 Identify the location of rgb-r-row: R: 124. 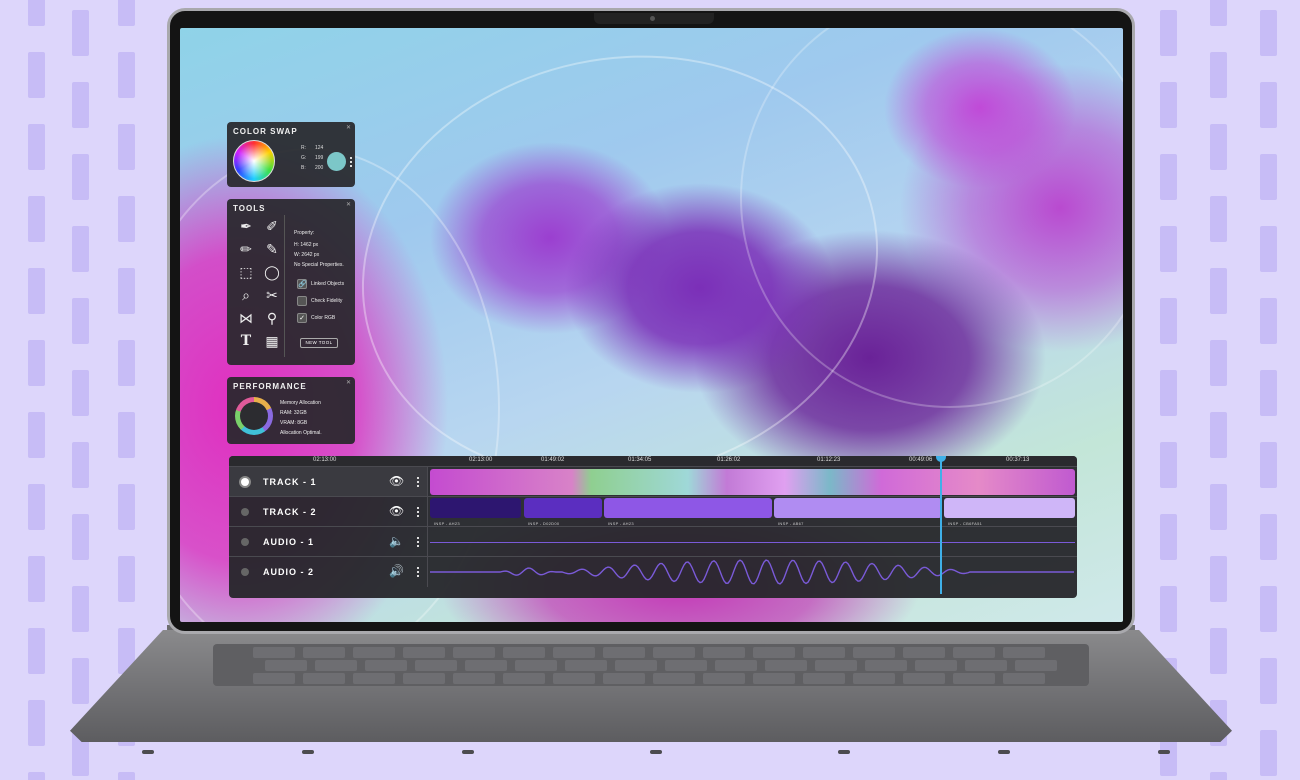
(312, 148).